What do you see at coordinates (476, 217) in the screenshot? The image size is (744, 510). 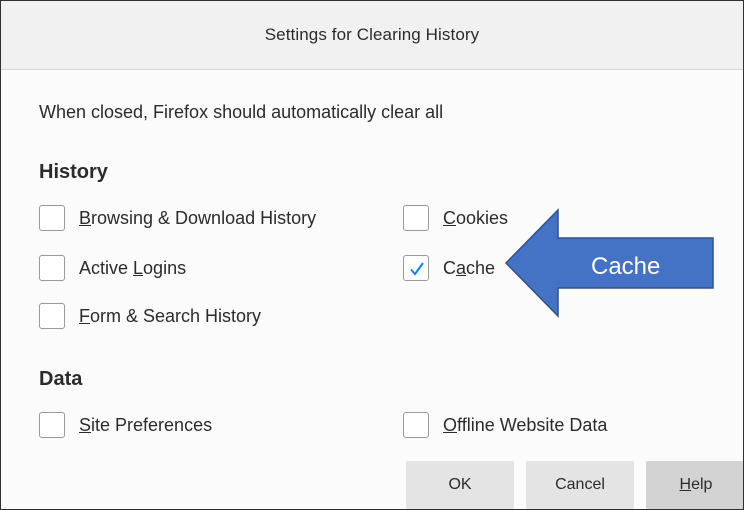 I see `checkbox-label: Cookies` at bounding box center [476, 217].